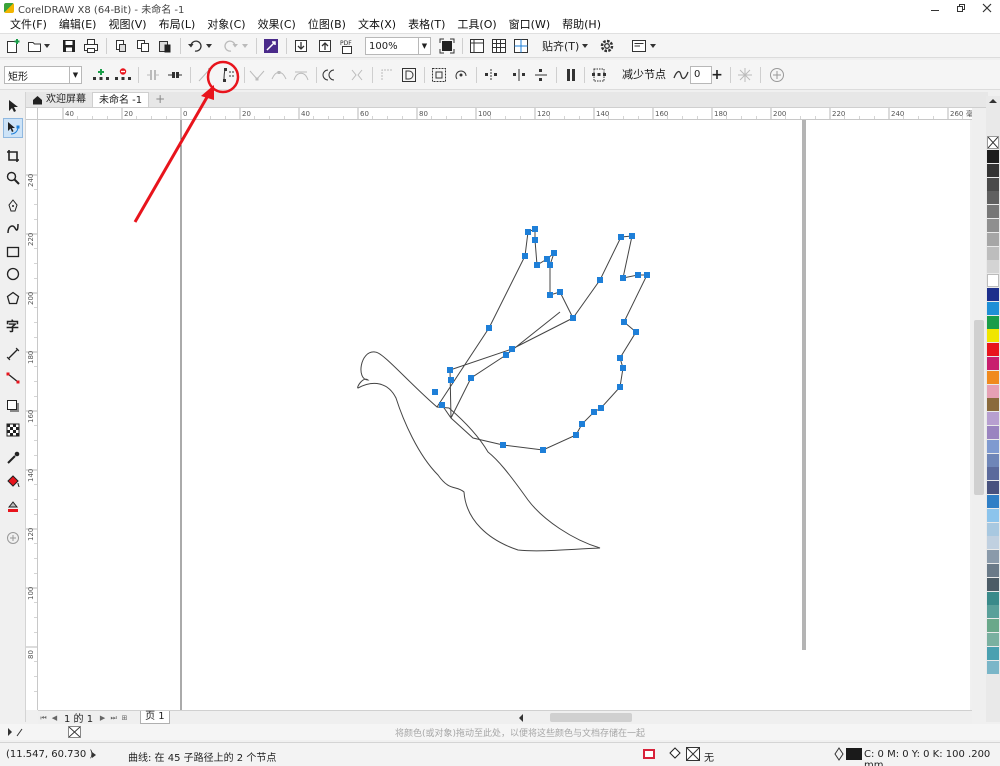 This screenshot has width=1000, height=766. What do you see at coordinates (325, 46) in the screenshot?
I see `export-button` at bounding box center [325, 46].